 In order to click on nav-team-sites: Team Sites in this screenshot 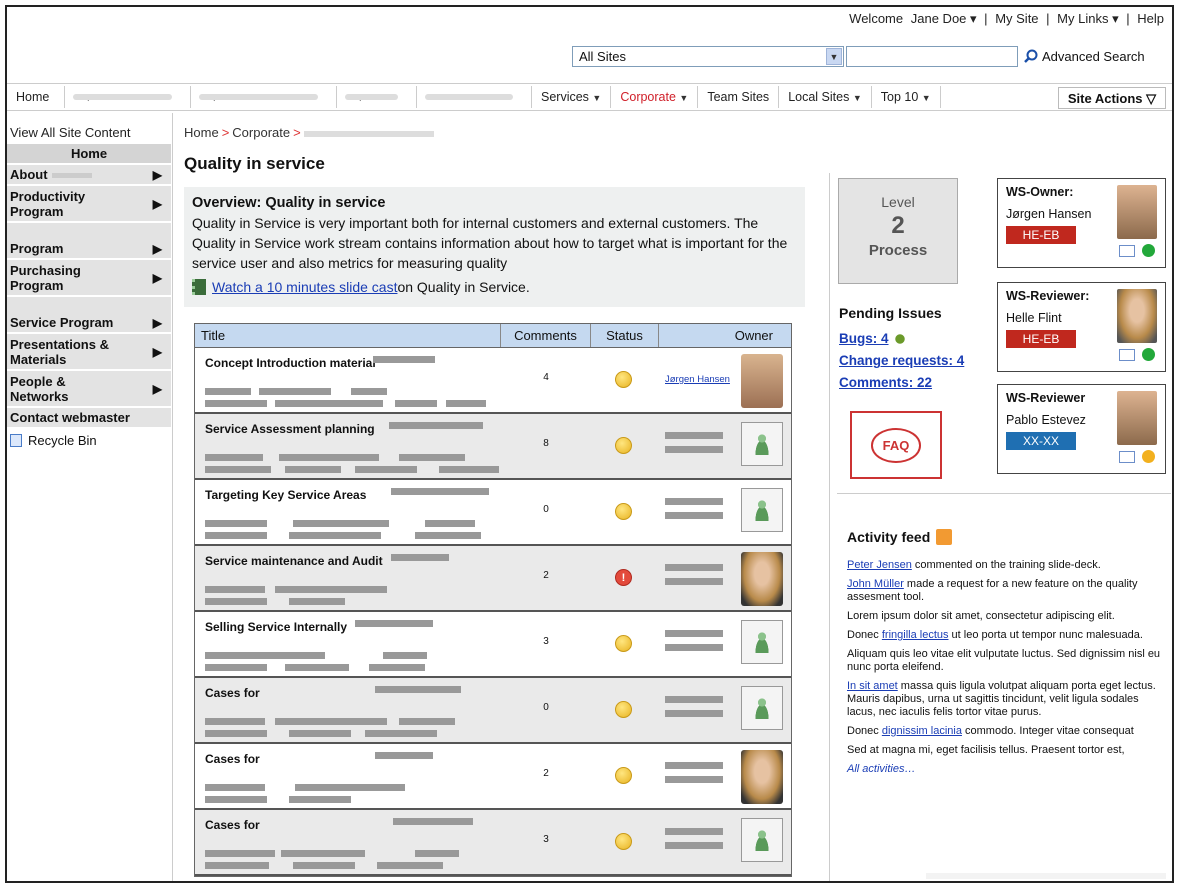, I will do `click(739, 97)`.